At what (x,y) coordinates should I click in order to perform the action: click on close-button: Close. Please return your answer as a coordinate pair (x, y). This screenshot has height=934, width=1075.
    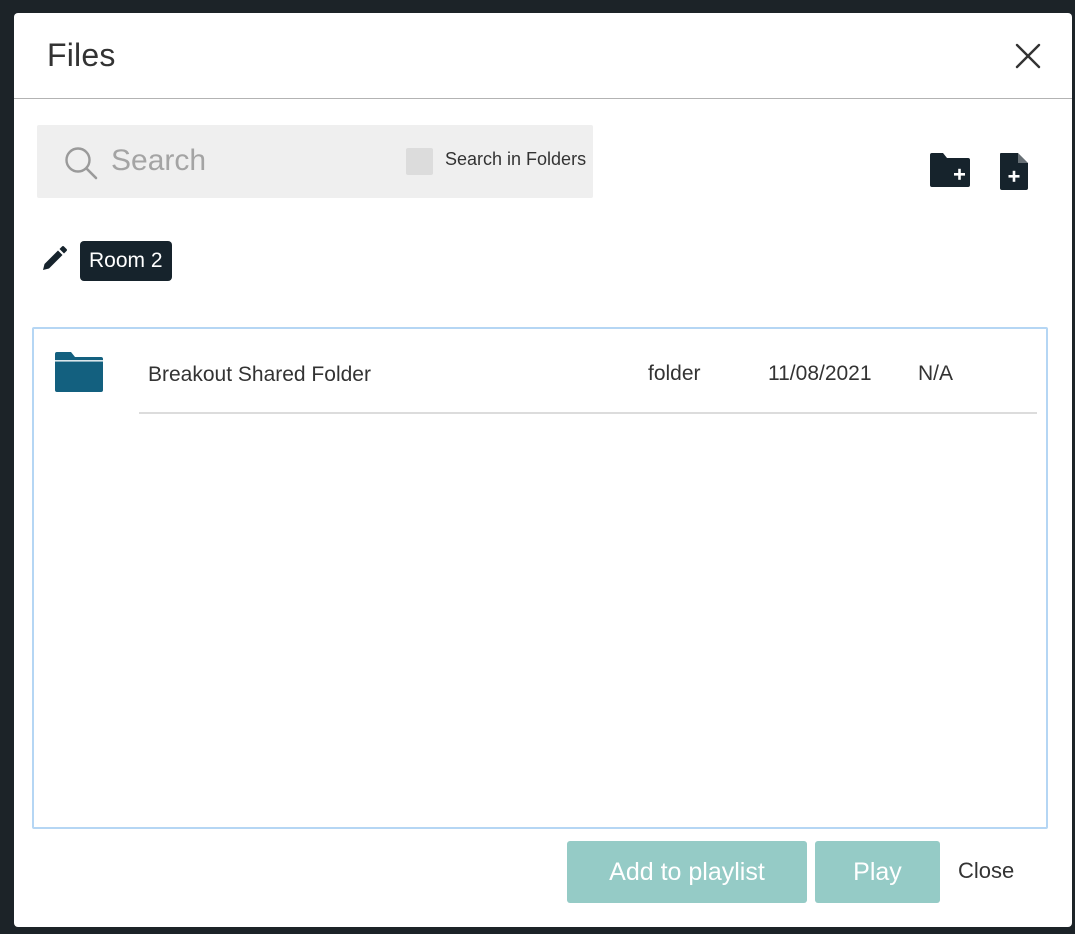
    Looking at the image, I should click on (986, 871).